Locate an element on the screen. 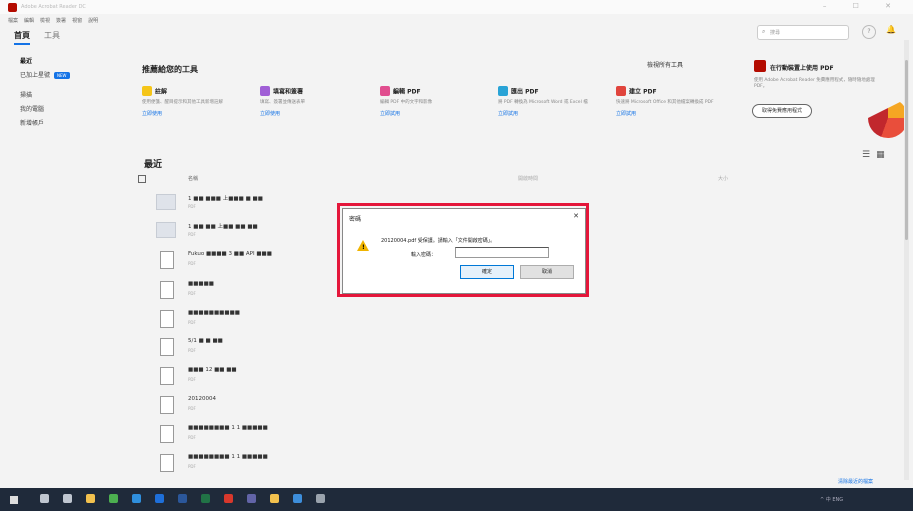 The height and width of the screenshot is (511, 913). create-pdf-icon is located at coordinates (621, 91).